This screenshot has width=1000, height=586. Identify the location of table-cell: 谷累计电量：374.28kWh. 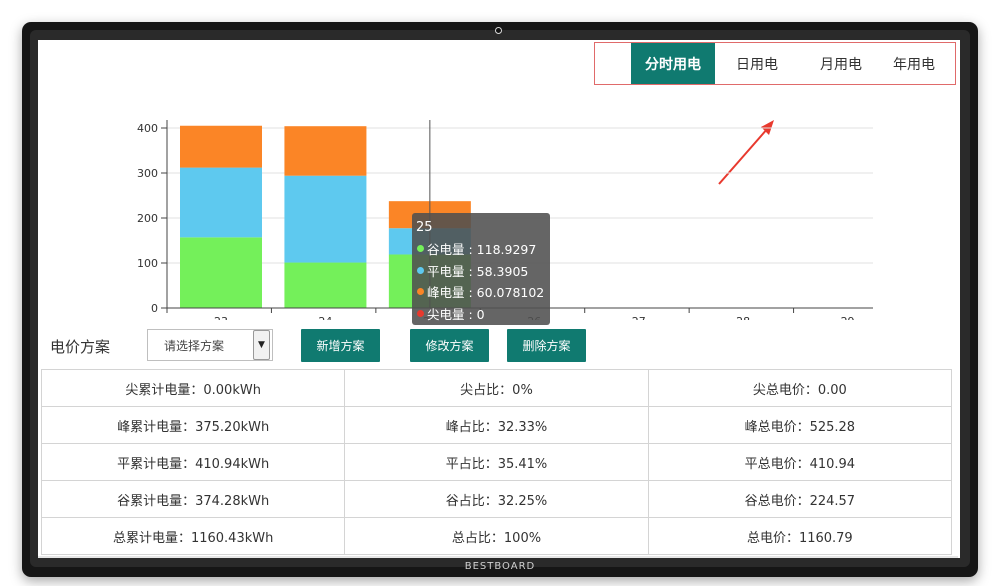
(193, 499).